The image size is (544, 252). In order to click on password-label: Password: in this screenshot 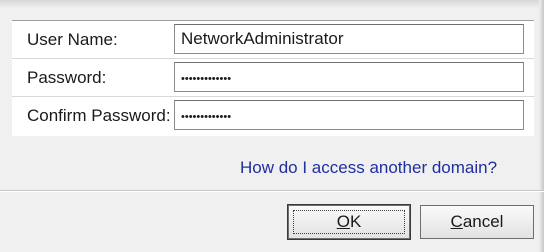, I will do `click(67, 77)`.